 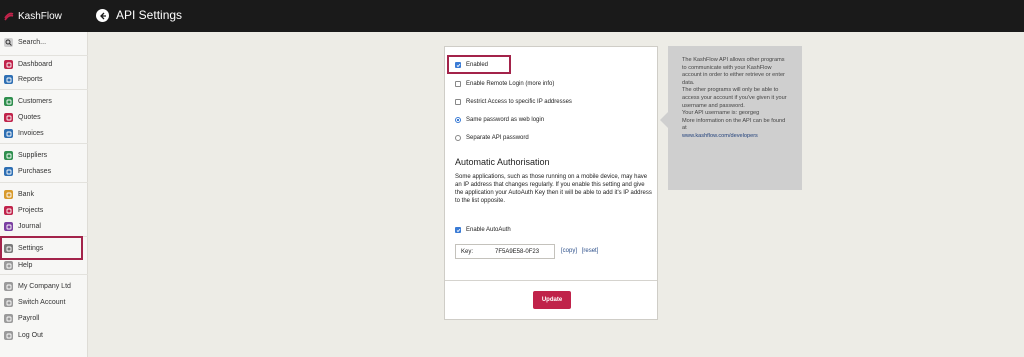 I want to click on autoauth-key-field: Key: 7F5A9E58-0F23, so click(x=505, y=251).